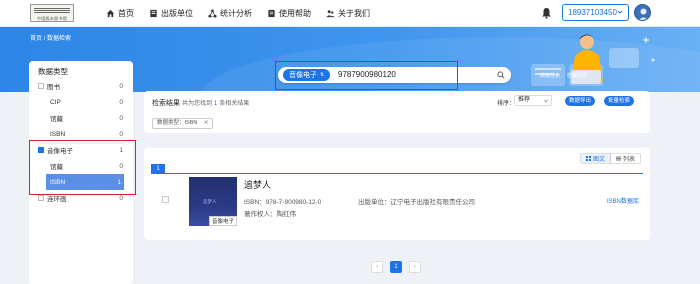 This screenshot has height=284, width=700. I want to click on person-laptop-illustration, so click(593, 60).